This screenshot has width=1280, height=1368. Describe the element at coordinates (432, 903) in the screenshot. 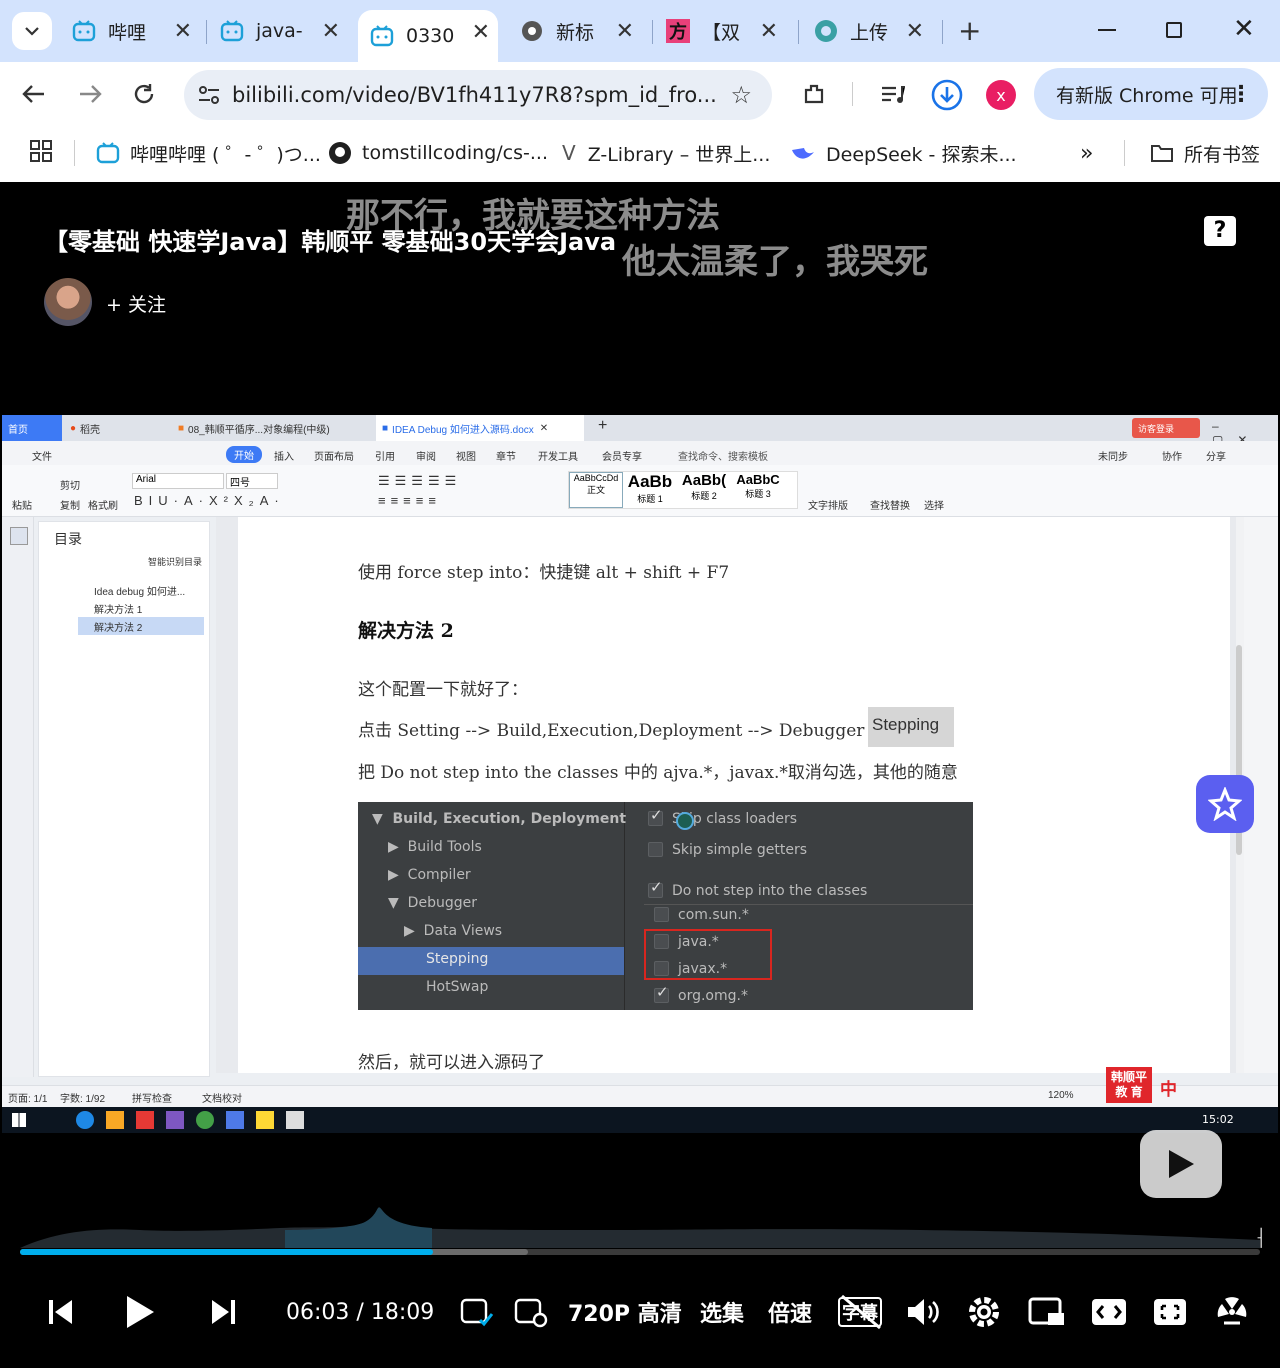

I see `tree-node: ▼ Debugger` at that location.